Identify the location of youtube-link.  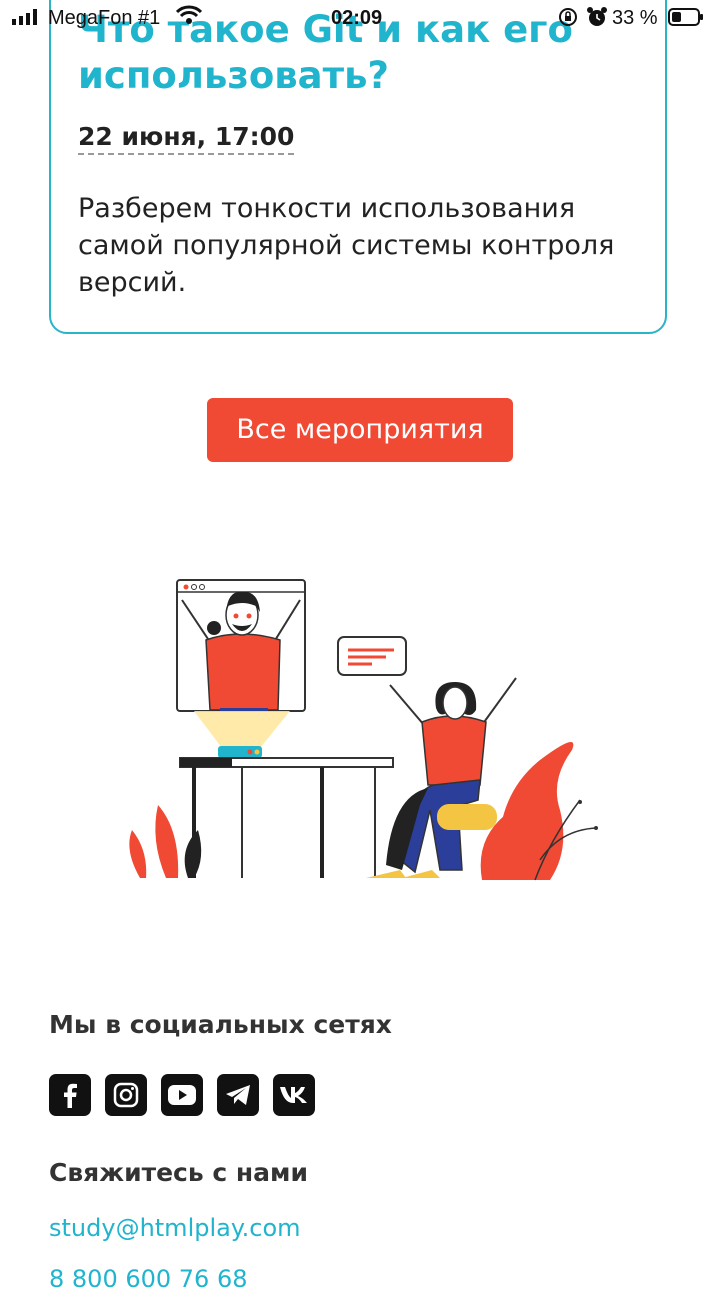
(182, 1095).